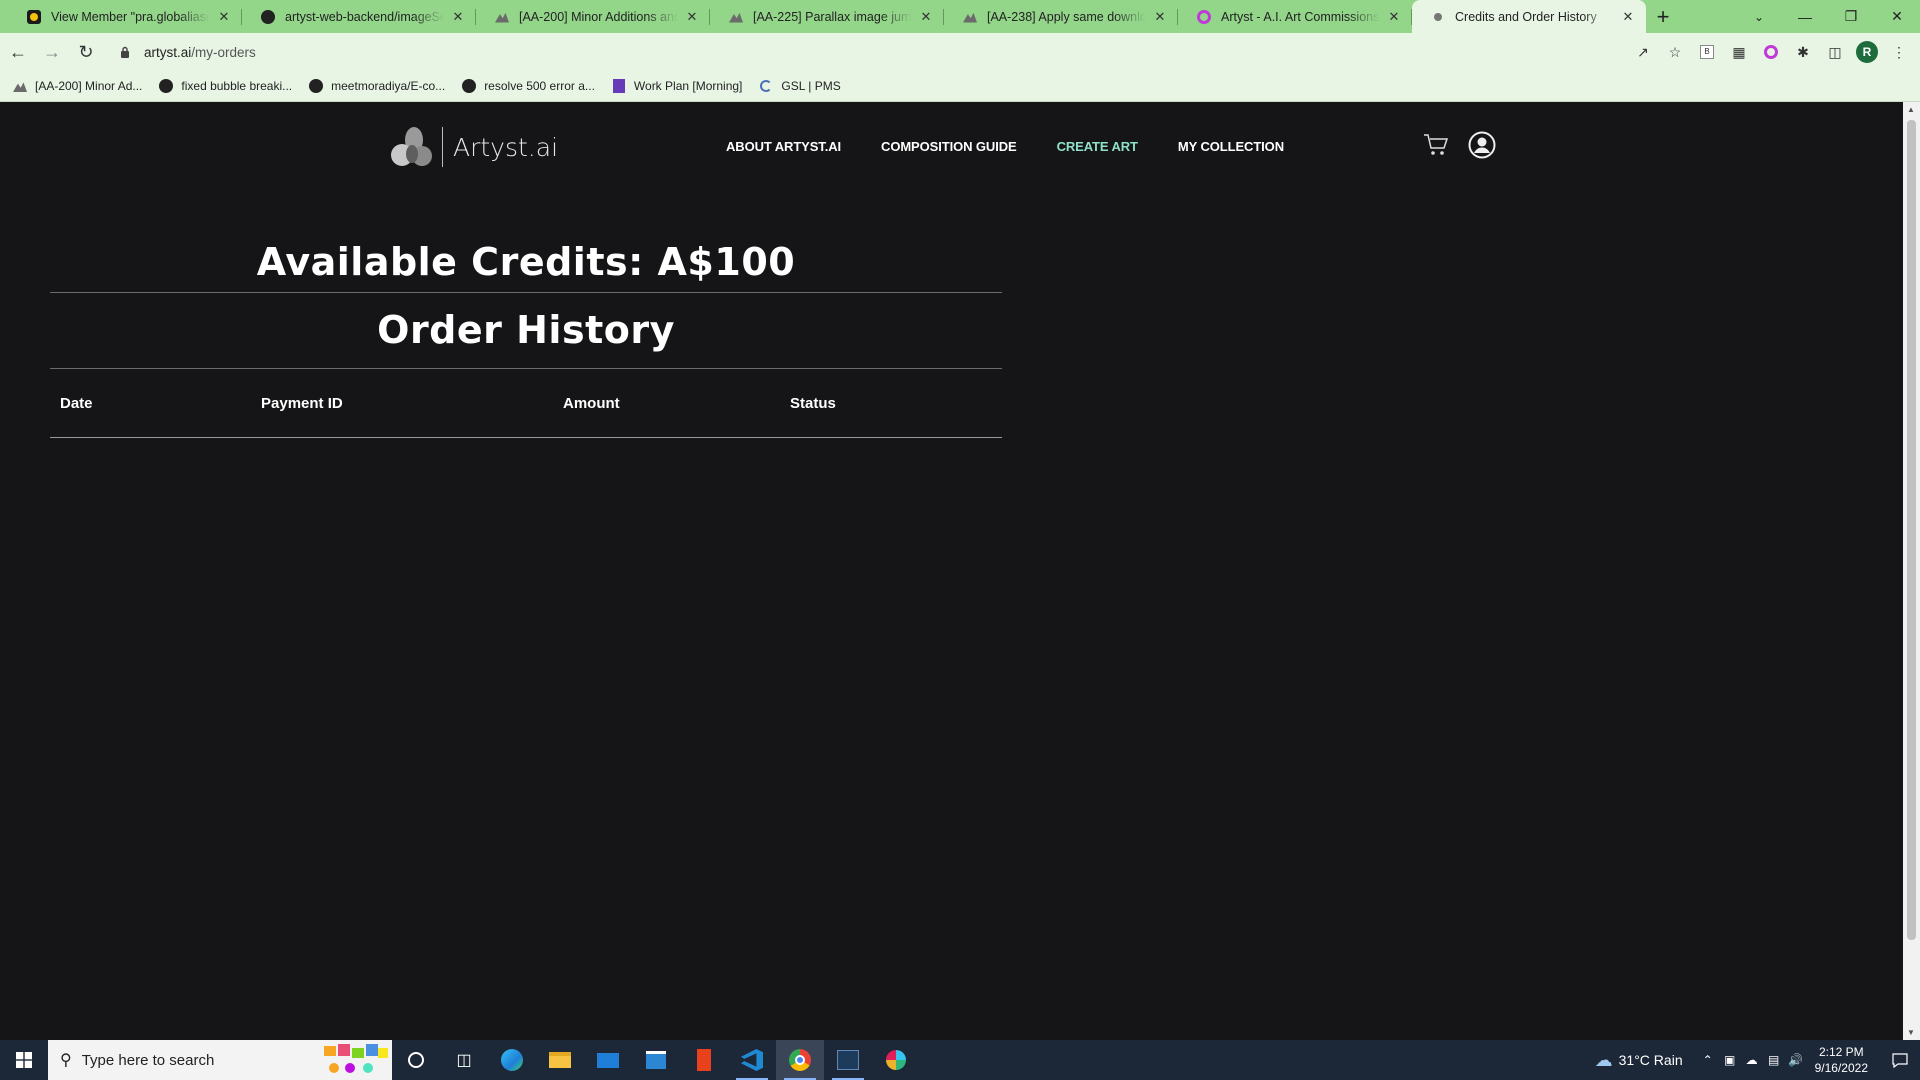 This screenshot has width=1920, height=1080. What do you see at coordinates (888, 52) in the screenshot?
I see `address-bar: artyst.ai/my-orders` at bounding box center [888, 52].